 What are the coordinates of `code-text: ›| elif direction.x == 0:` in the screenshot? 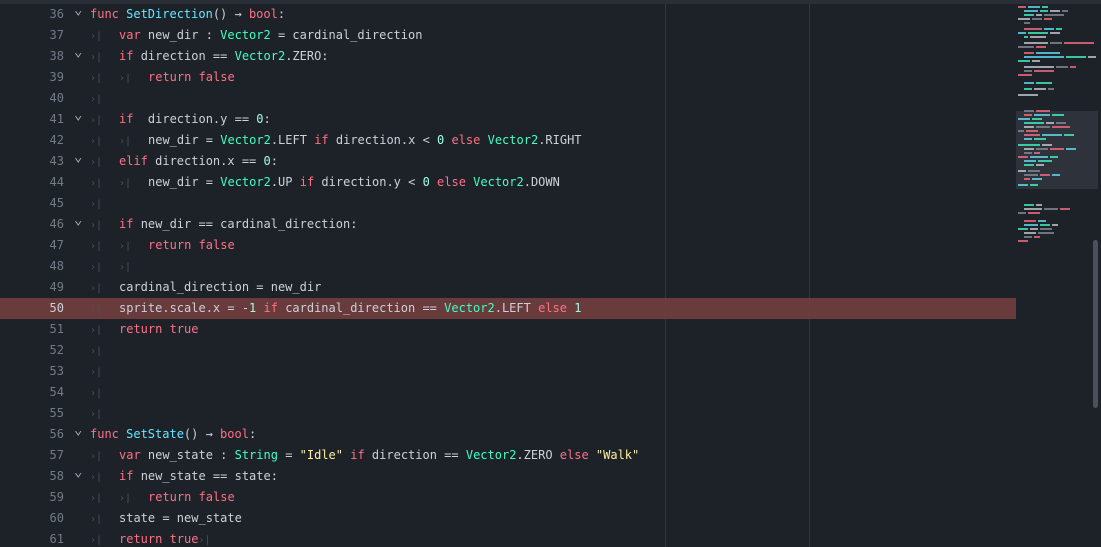 It's located at (184, 162).